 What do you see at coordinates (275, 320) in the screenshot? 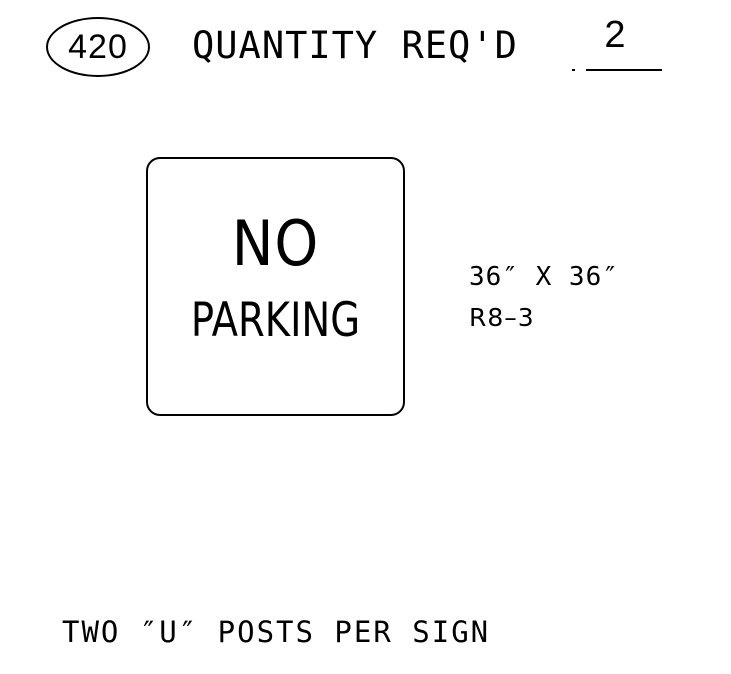
I see `sign-legend-line2: PARKING` at bounding box center [275, 320].